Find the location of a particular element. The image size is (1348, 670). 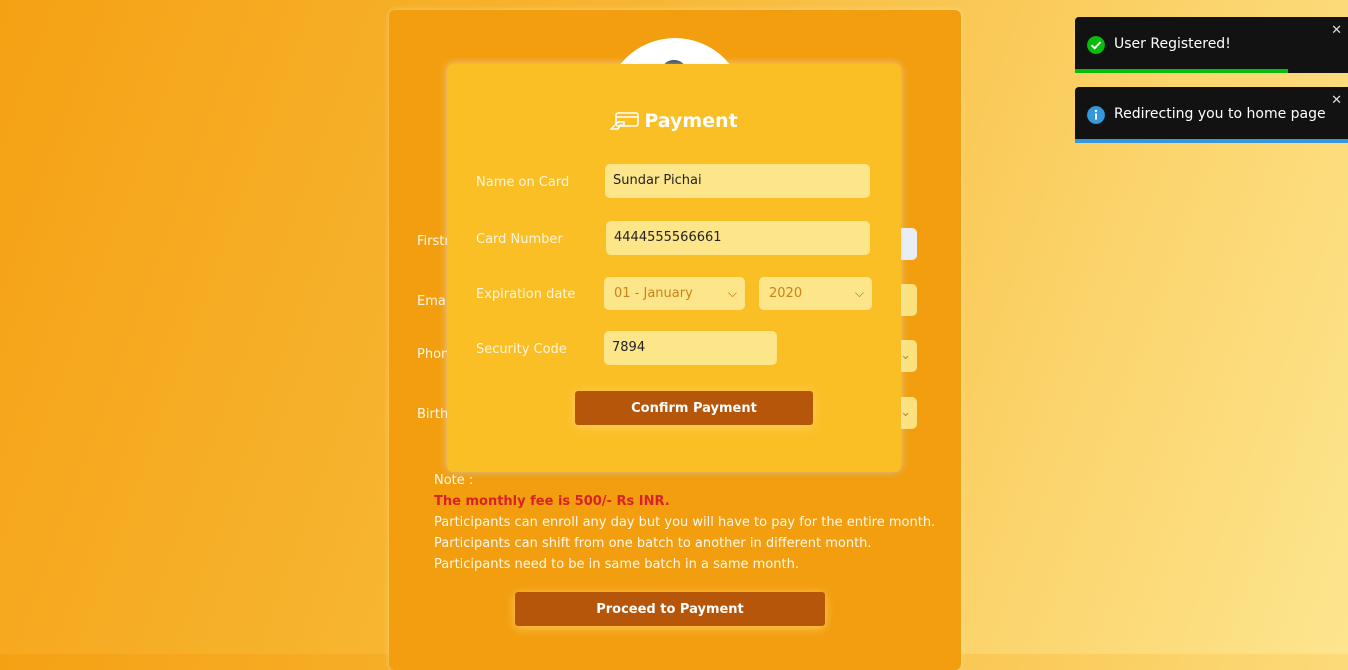

payment-title: Payment is located at coordinates (674, 121).